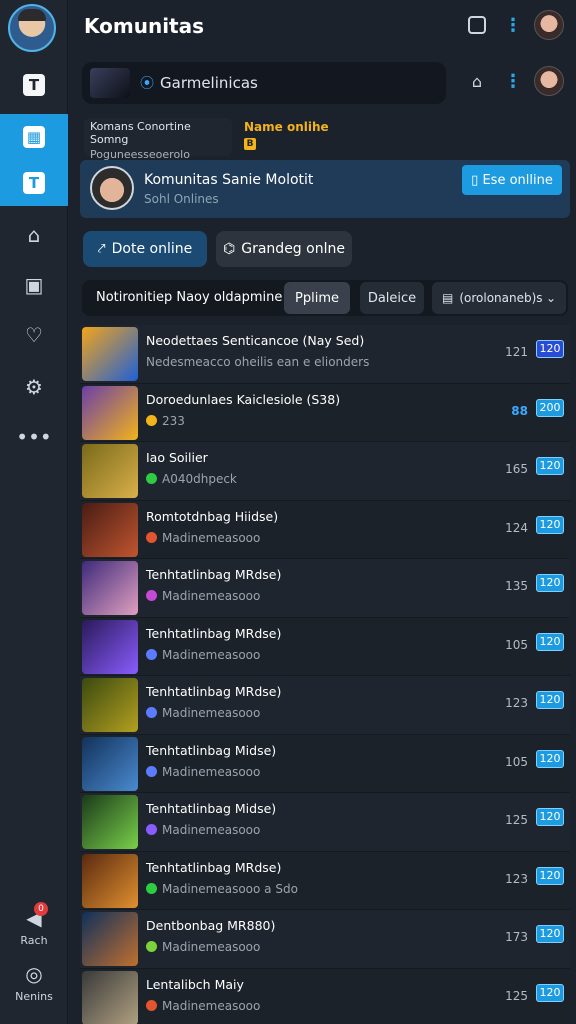  I want to click on search-bar: ⦿, so click(264, 83).